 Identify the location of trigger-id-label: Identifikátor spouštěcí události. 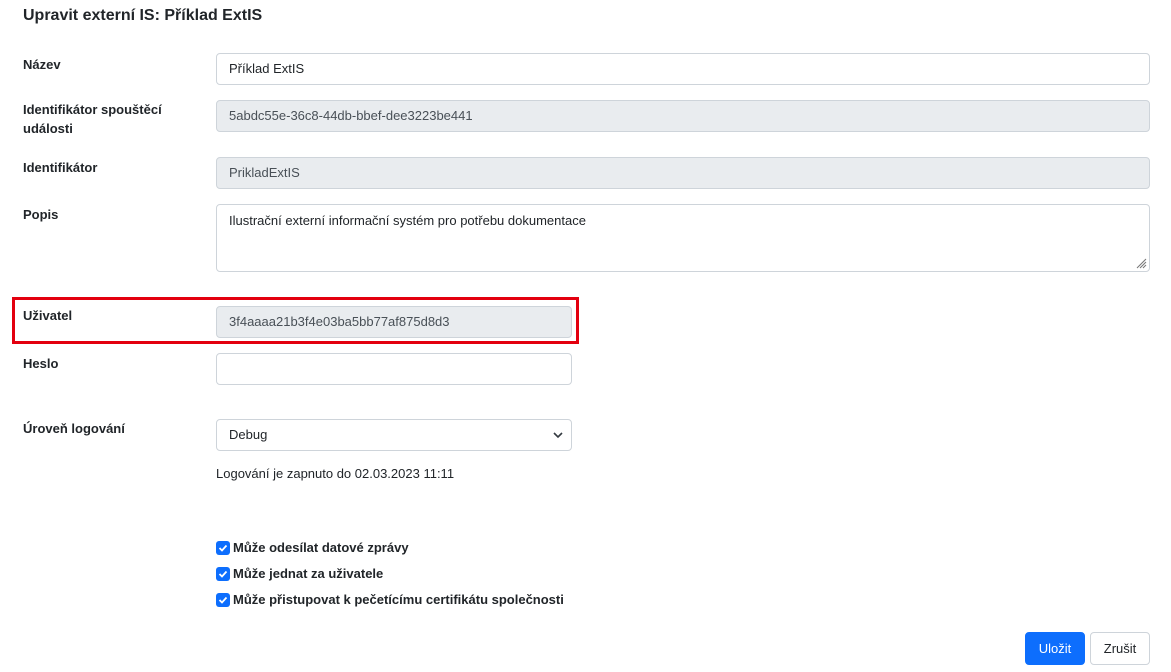
(92, 119).